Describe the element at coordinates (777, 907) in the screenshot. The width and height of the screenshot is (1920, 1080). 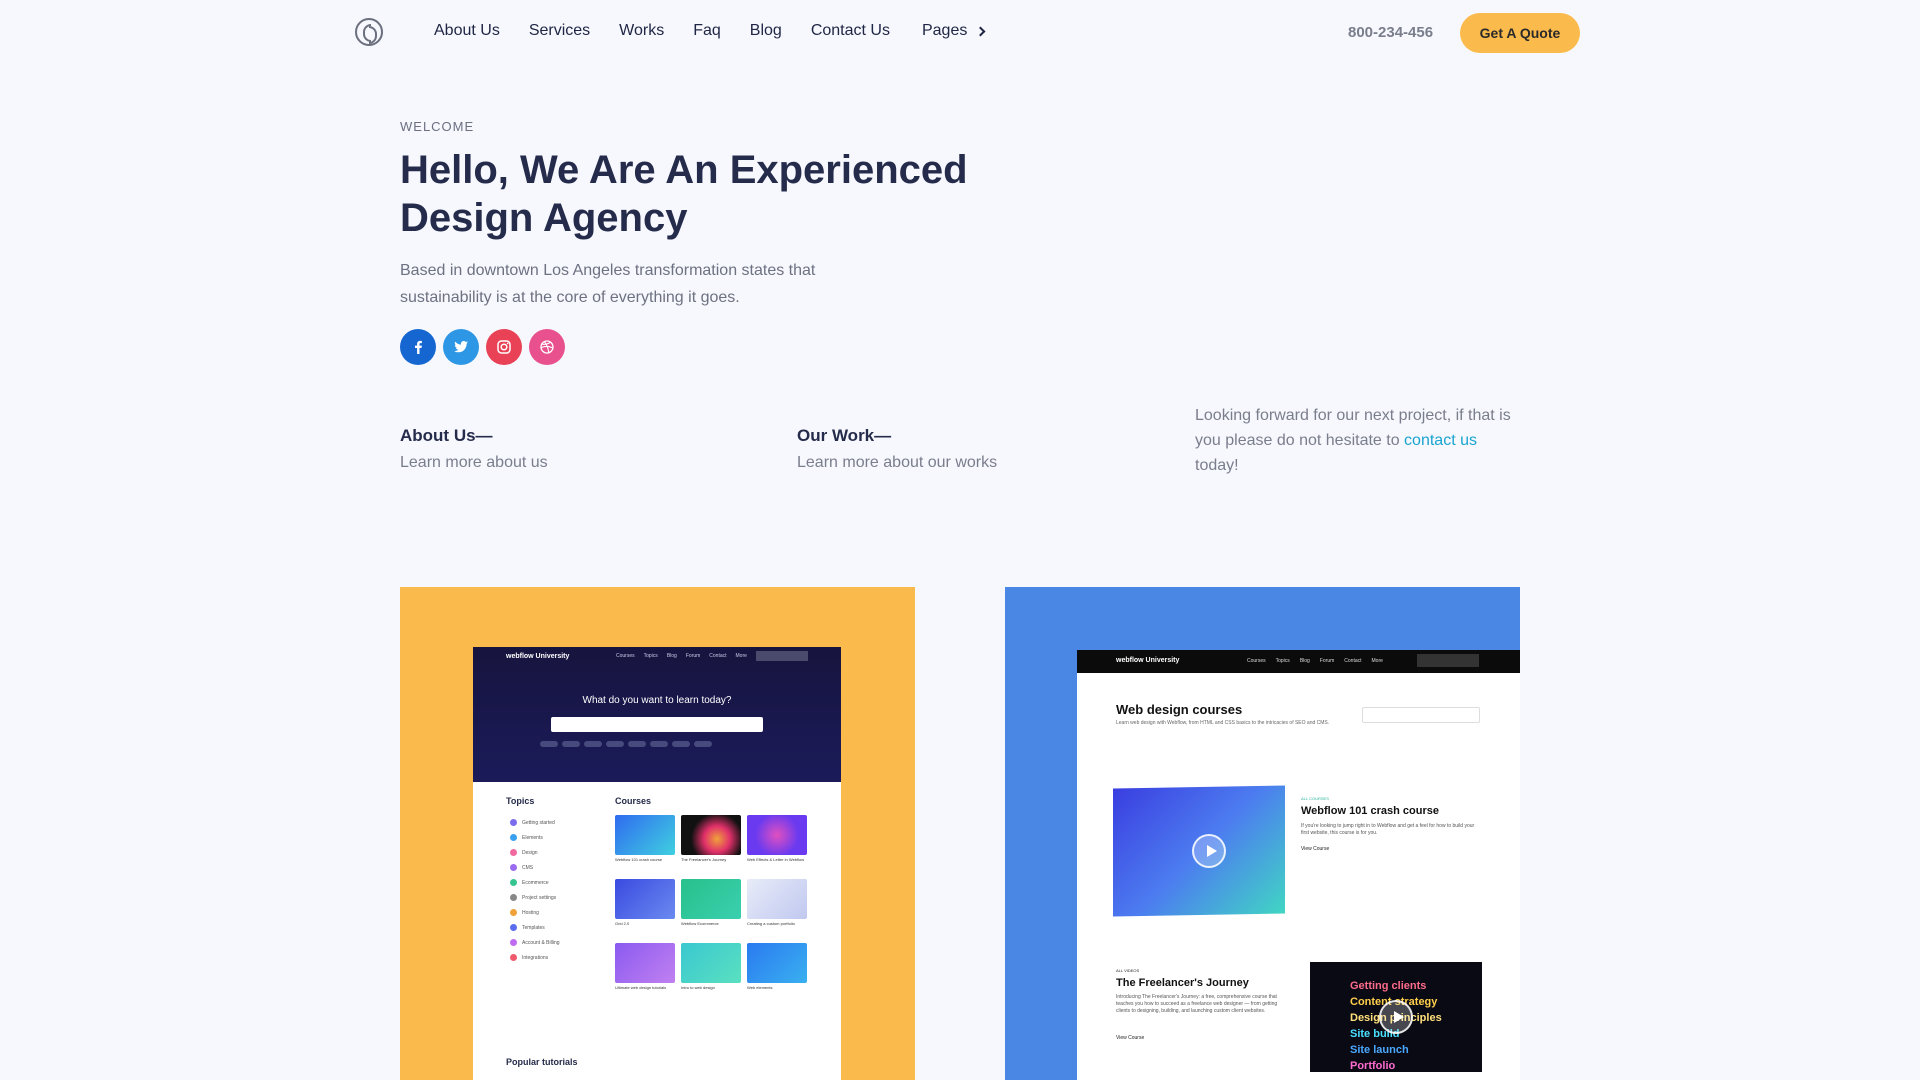
I see `mock-course: Creating a custom portfolio` at that location.